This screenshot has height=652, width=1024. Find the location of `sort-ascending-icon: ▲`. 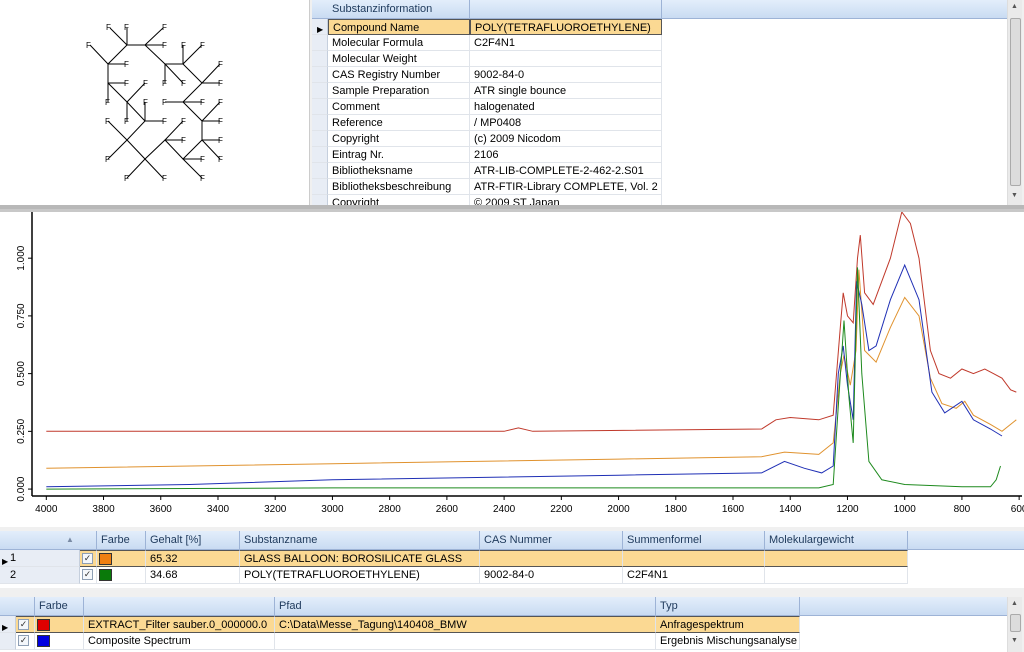

sort-ascending-icon: ▲ is located at coordinates (70, 539).